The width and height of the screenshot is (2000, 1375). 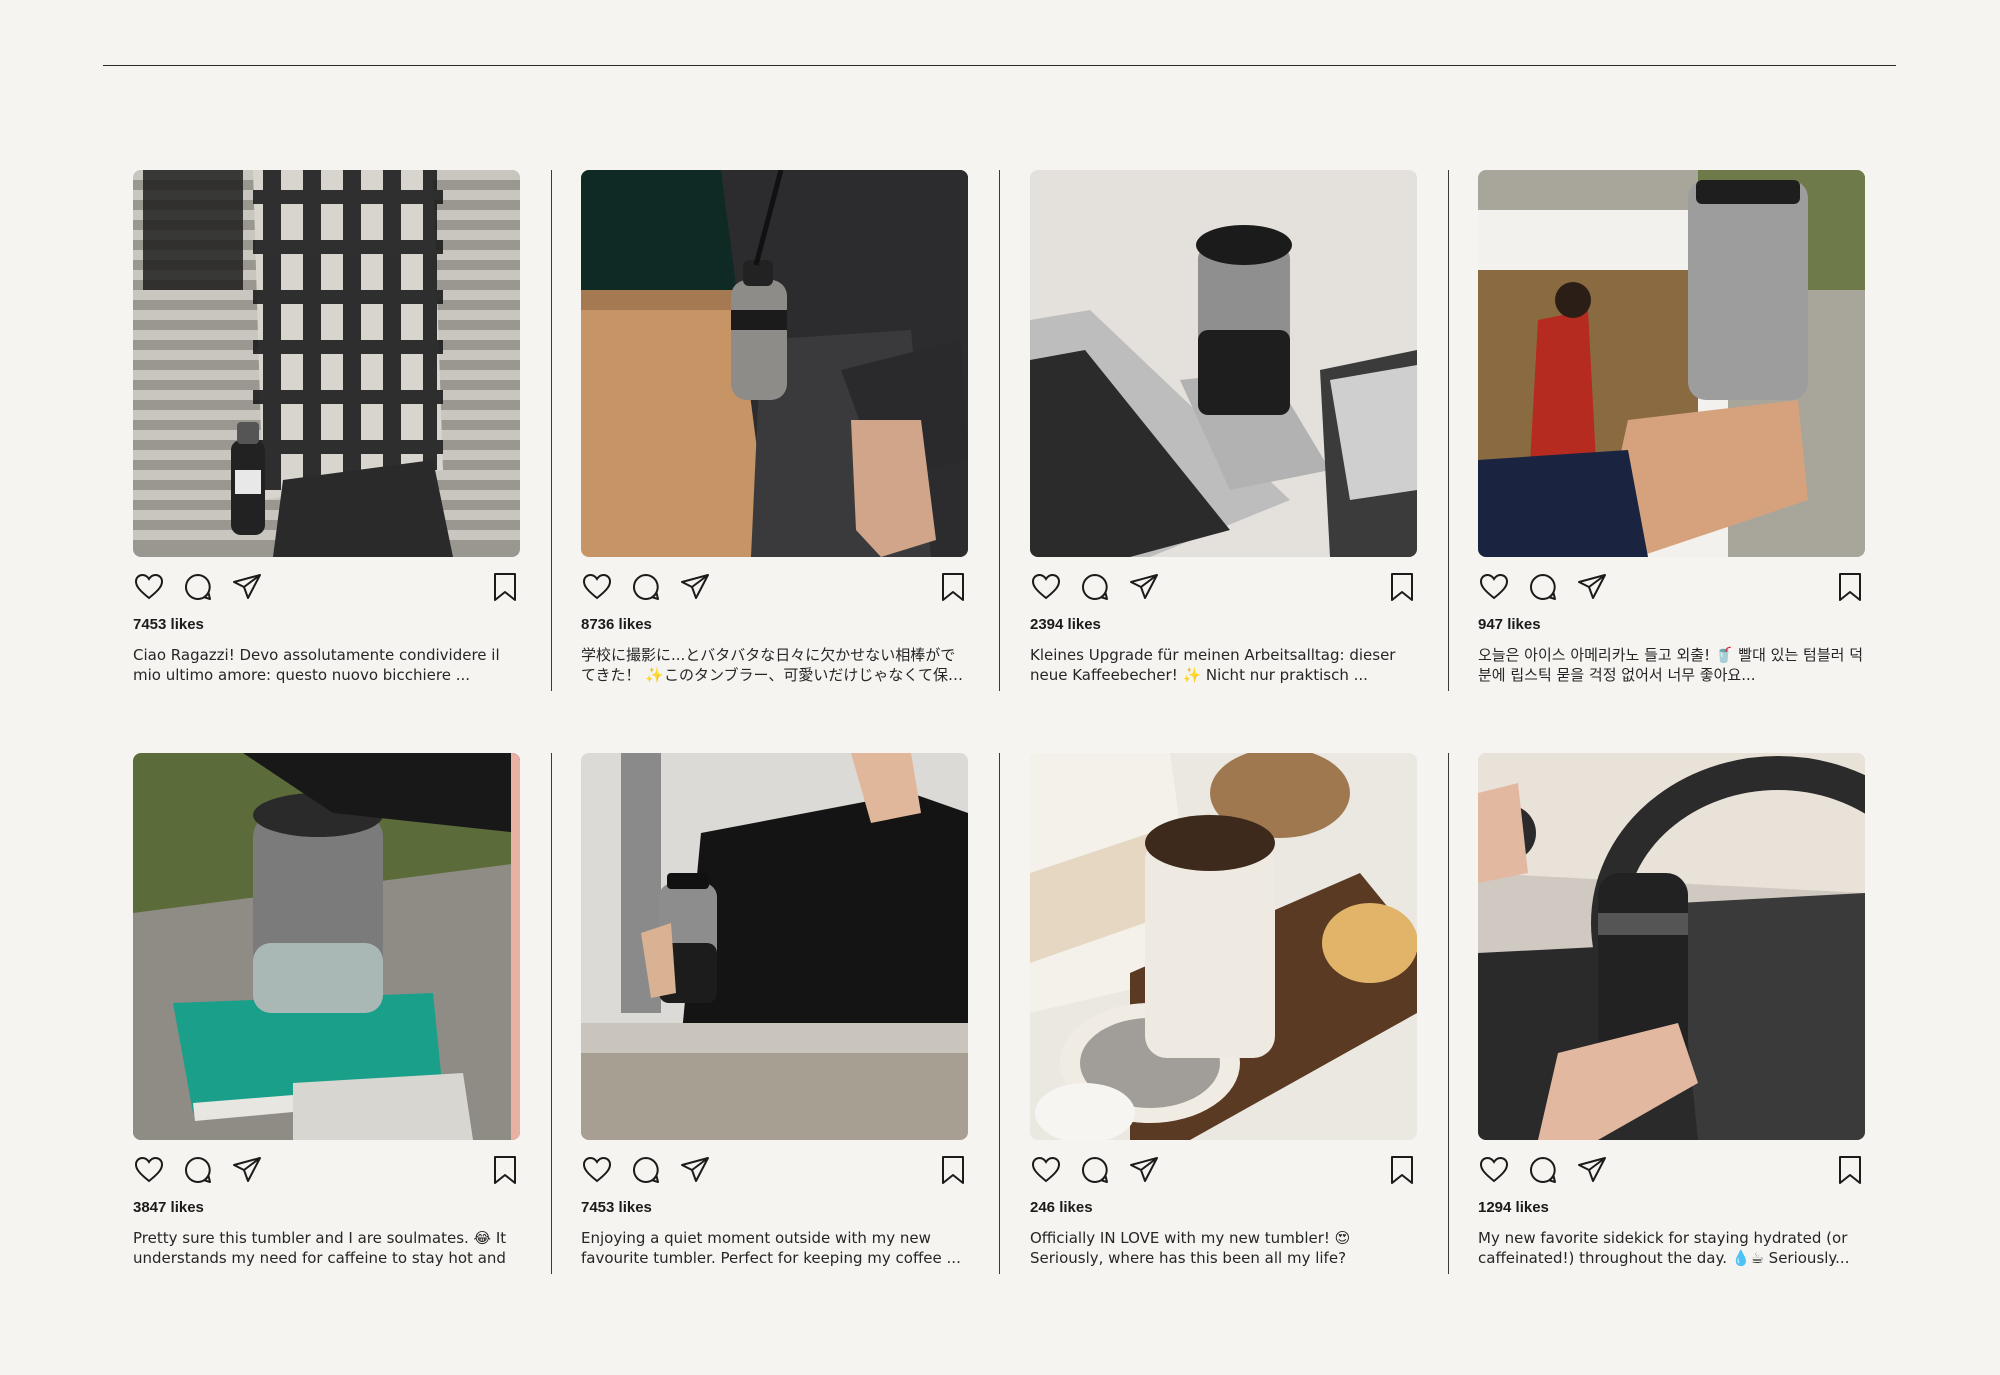 What do you see at coordinates (1061, 1207) in the screenshot?
I see `like-count: 246 likes` at bounding box center [1061, 1207].